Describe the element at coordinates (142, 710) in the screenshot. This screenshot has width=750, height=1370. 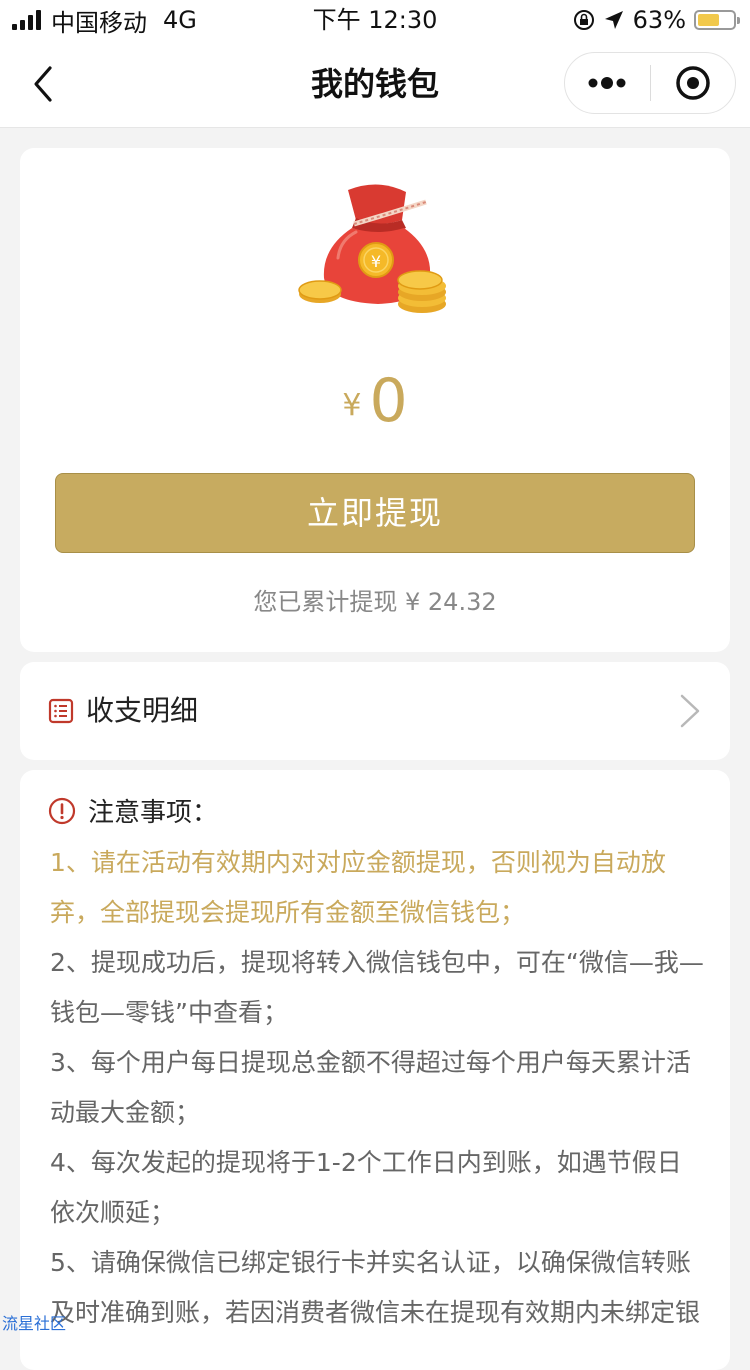
I see `transaction-details-label: 收支明细` at that location.